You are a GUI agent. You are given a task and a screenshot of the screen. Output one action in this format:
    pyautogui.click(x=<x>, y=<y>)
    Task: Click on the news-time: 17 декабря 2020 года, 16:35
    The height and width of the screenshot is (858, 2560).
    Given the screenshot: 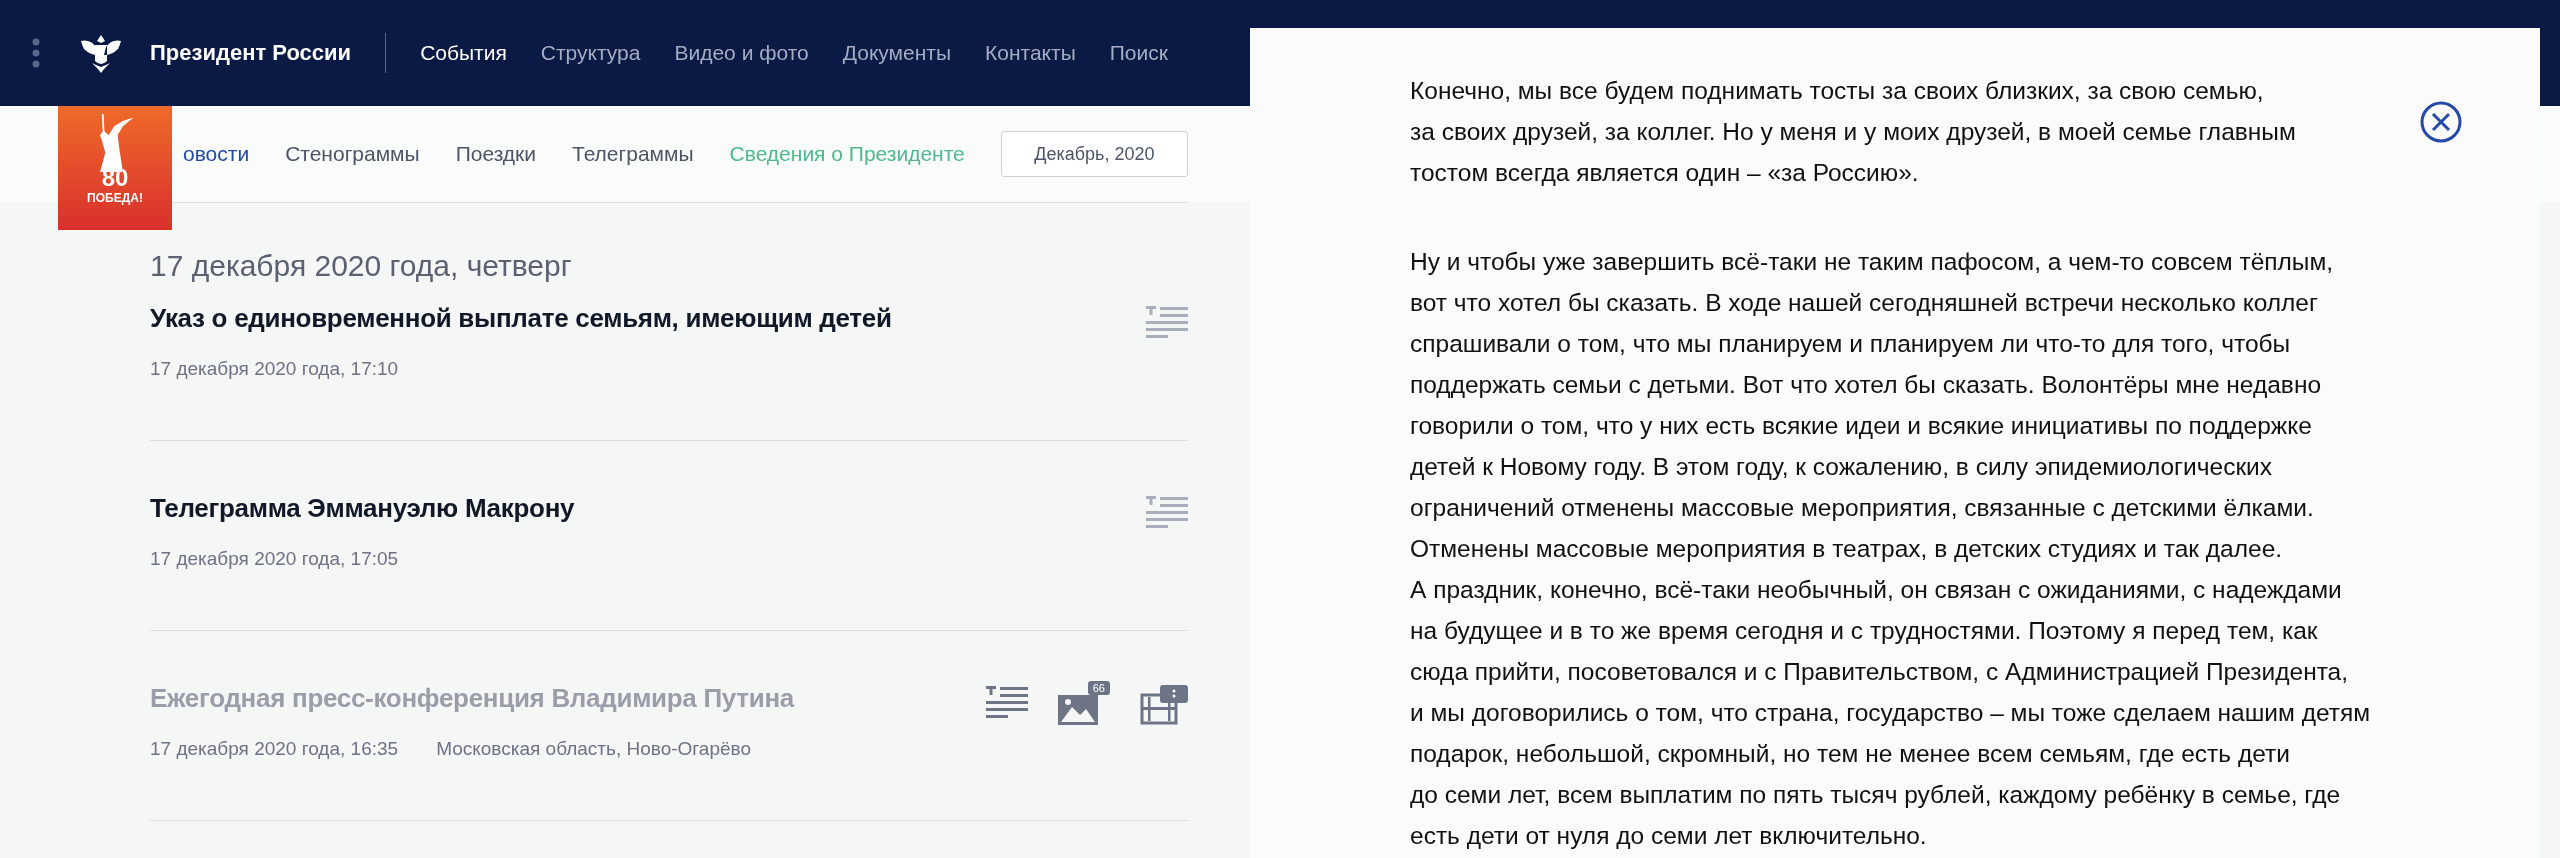 What is the action you would take?
    pyautogui.click(x=274, y=749)
    